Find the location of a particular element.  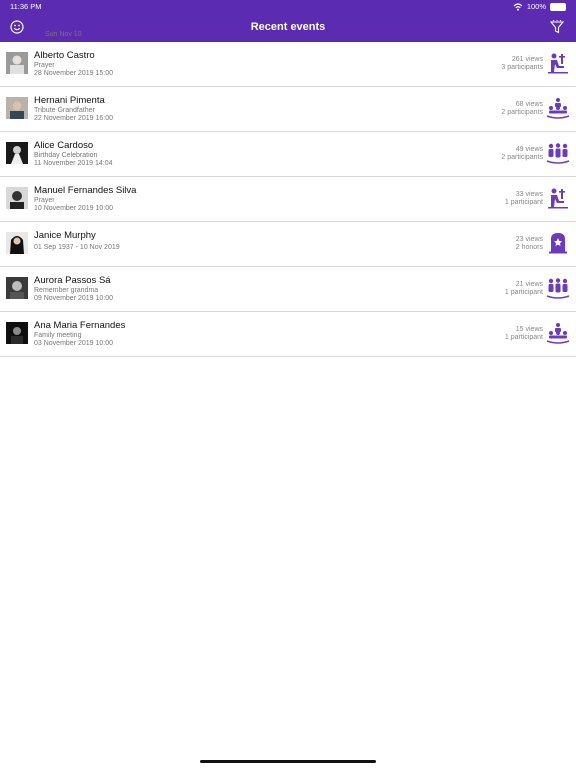

status-bar: 11:36 PM Sun Nov 10 100% is located at coordinates (288, 19).